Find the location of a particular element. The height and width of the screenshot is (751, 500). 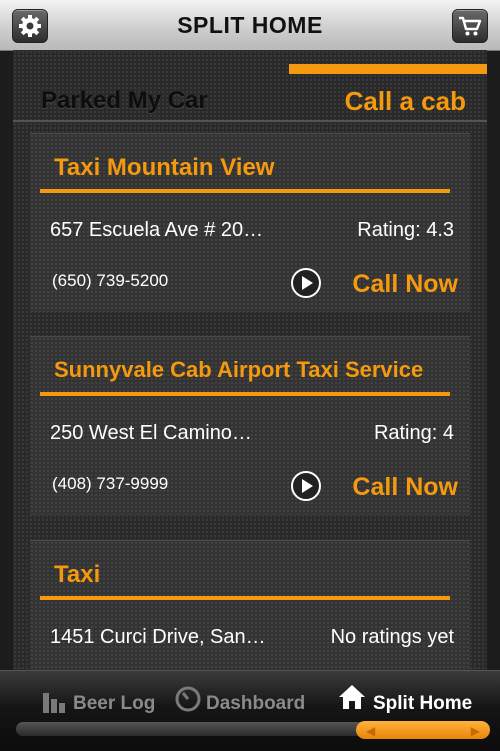

cart-button is located at coordinates (470, 26).